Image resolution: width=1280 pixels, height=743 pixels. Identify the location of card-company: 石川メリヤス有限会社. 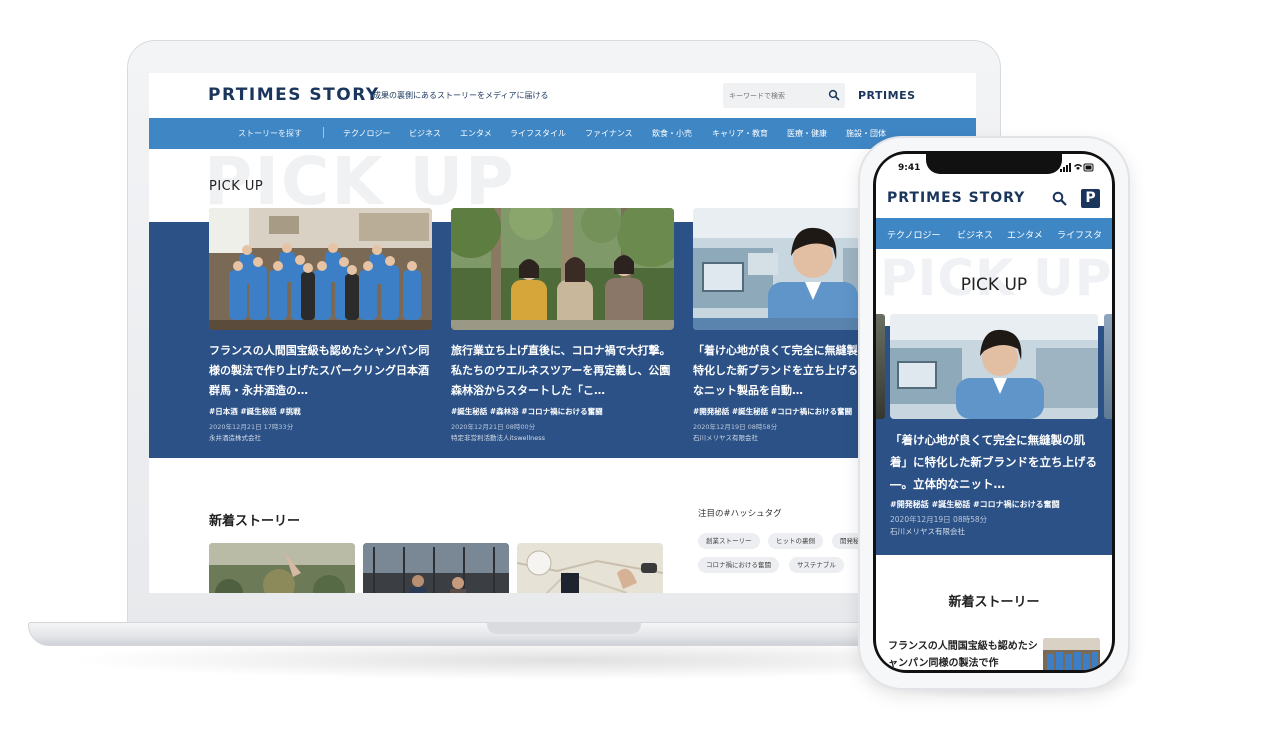
(927, 531).